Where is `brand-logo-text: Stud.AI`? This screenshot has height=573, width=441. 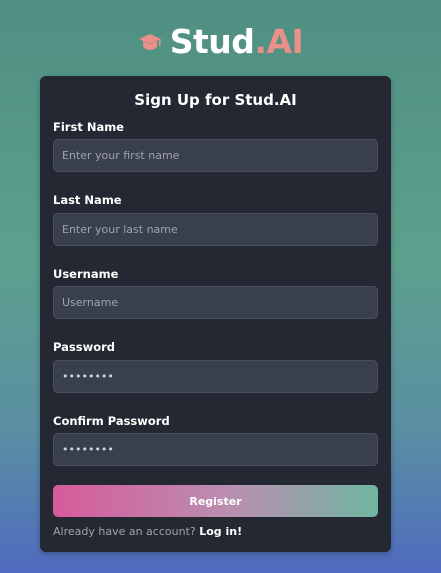
brand-logo-text: Stud.AI is located at coordinates (237, 41).